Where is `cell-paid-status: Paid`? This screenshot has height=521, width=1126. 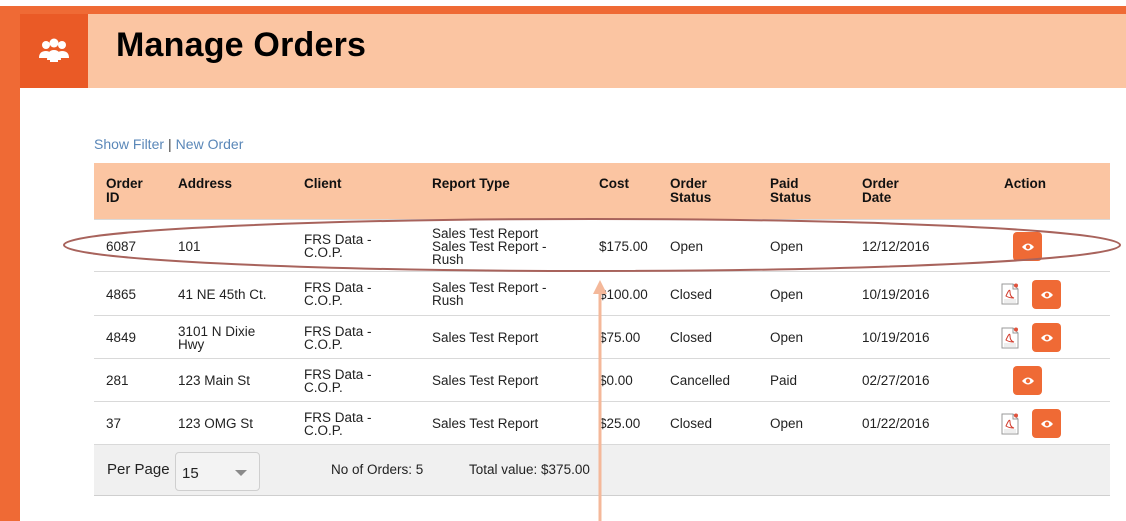 cell-paid-status: Paid is located at coordinates (784, 380).